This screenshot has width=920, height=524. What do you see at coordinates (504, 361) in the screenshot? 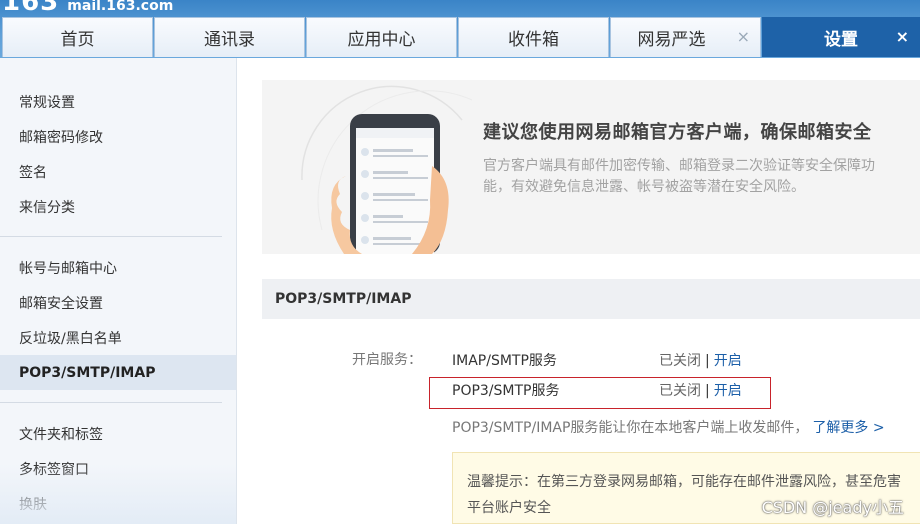
I see `imap-service-name: IMAP/SMTP服务` at bounding box center [504, 361].